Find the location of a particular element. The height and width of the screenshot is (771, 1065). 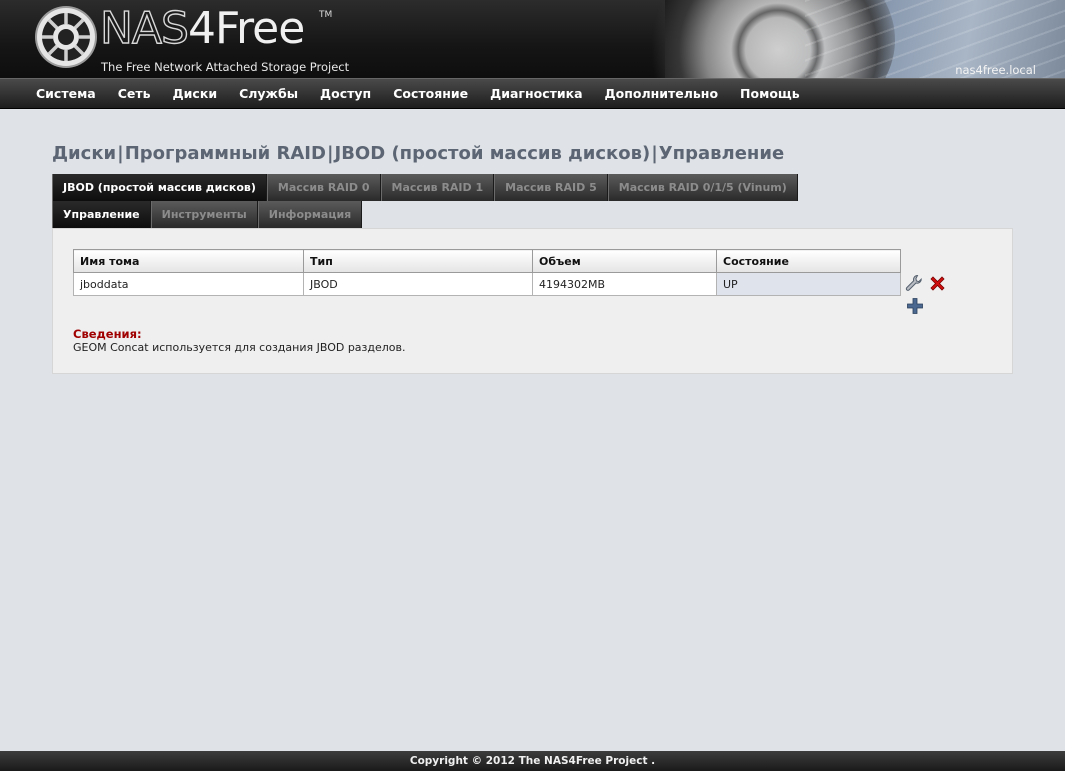

tab-vinum: Массив RAID 0/1/5 (Vinum) is located at coordinates (702, 187).